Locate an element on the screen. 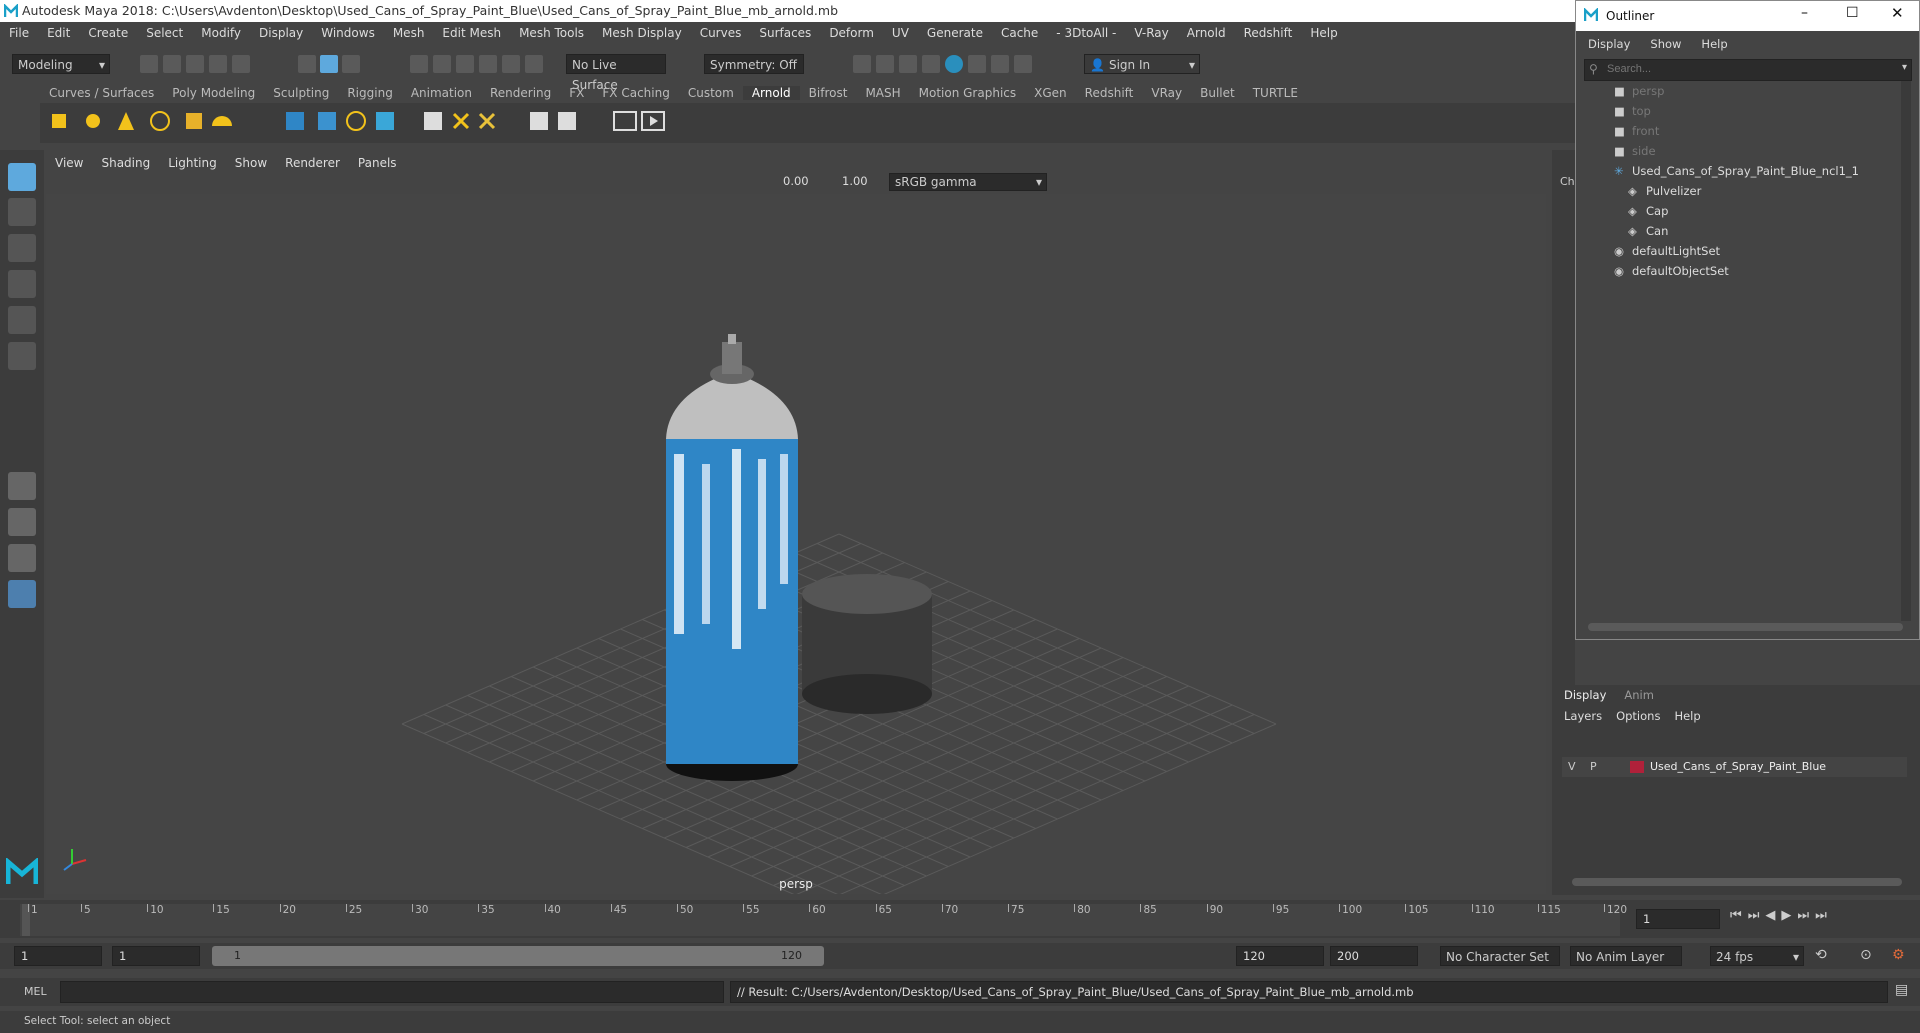 This screenshot has height=1033, width=1920. layer-menu-2: Help is located at coordinates (1687, 716).